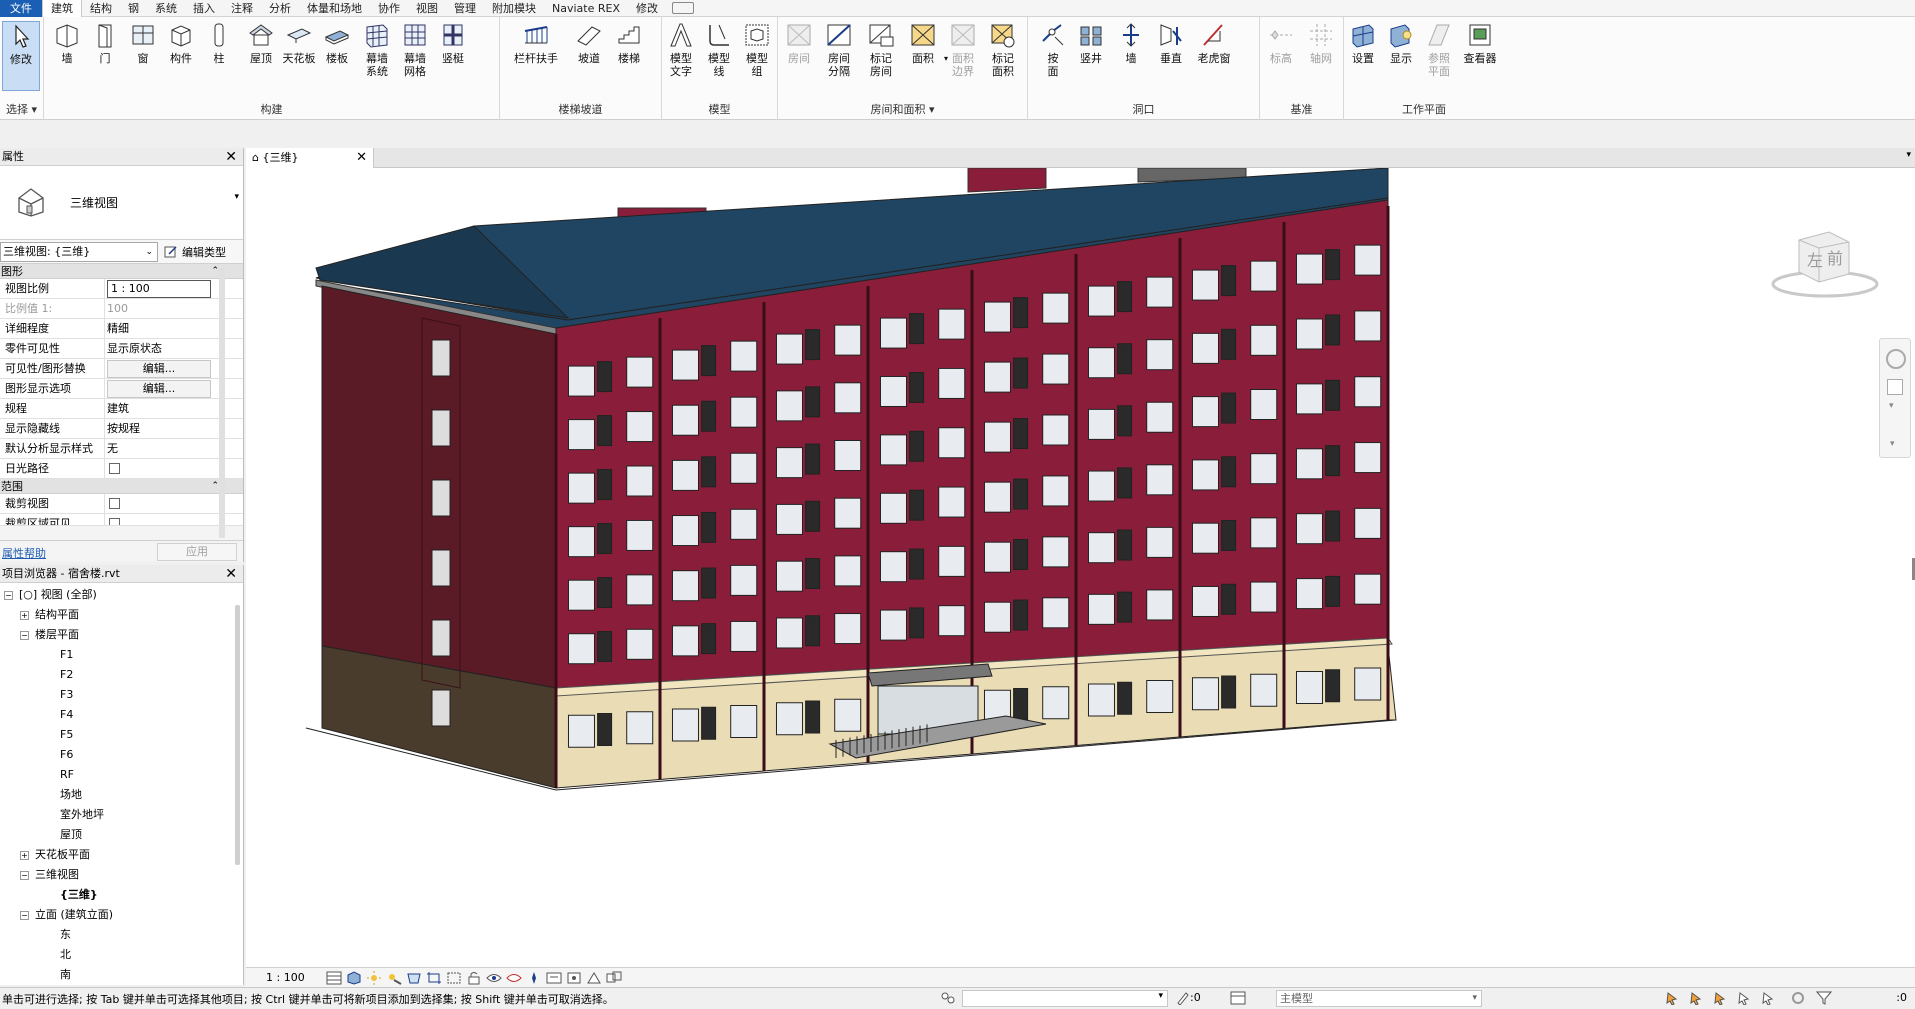 The image size is (1915, 1009). What do you see at coordinates (133, 8) in the screenshot?
I see `menu-steel: 钢` at bounding box center [133, 8].